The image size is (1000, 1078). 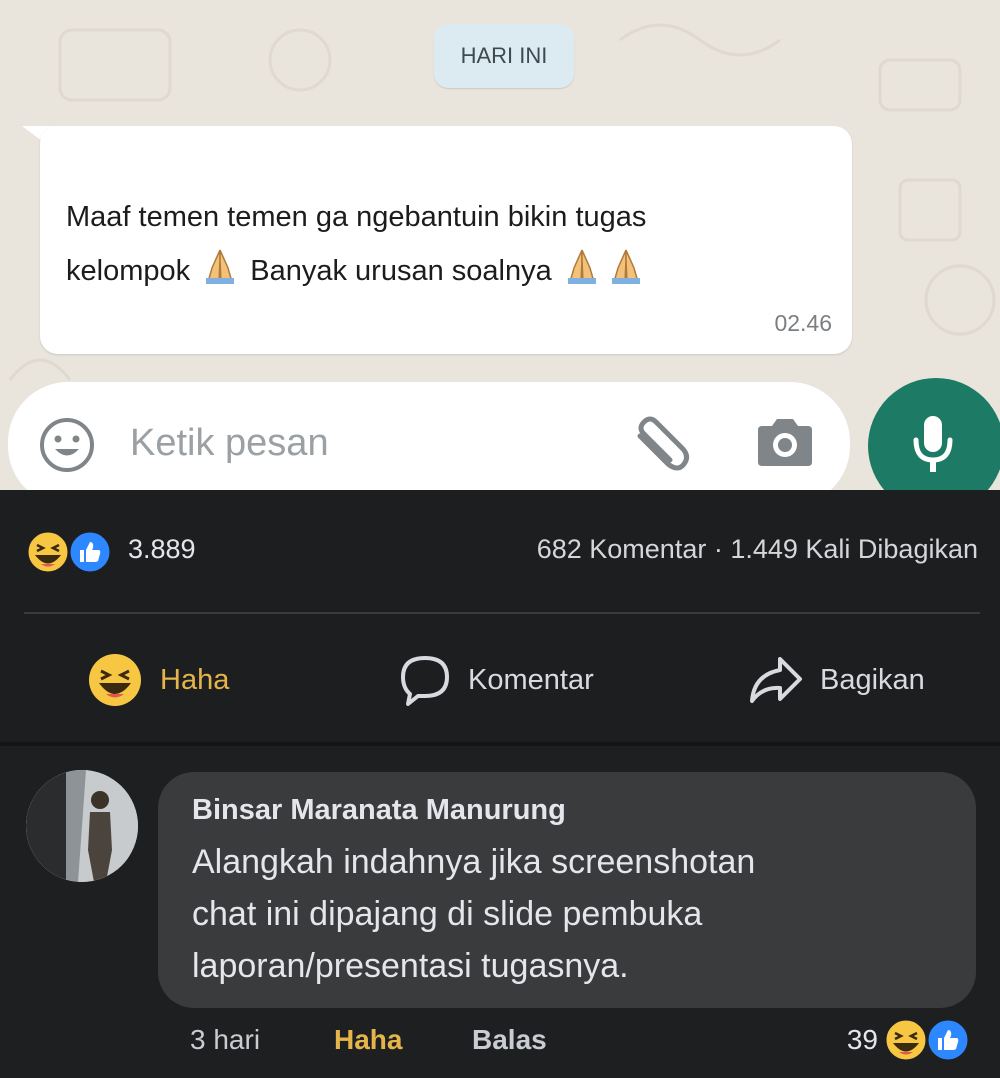 What do you see at coordinates (757, 549) in the screenshot?
I see `comments-shares-count: 682 Komentar · 1.449 Kali Dibagikan` at bounding box center [757, 549].